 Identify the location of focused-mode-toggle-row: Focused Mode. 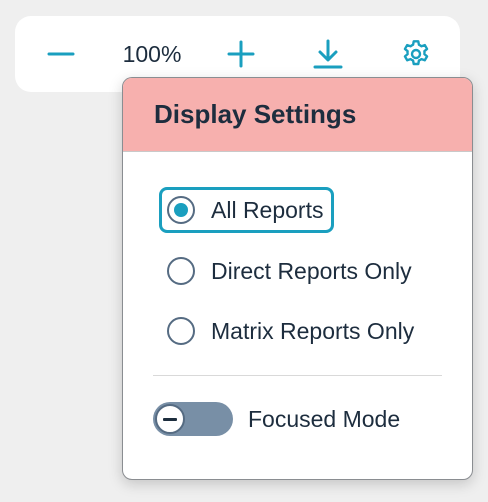
(276, 419).